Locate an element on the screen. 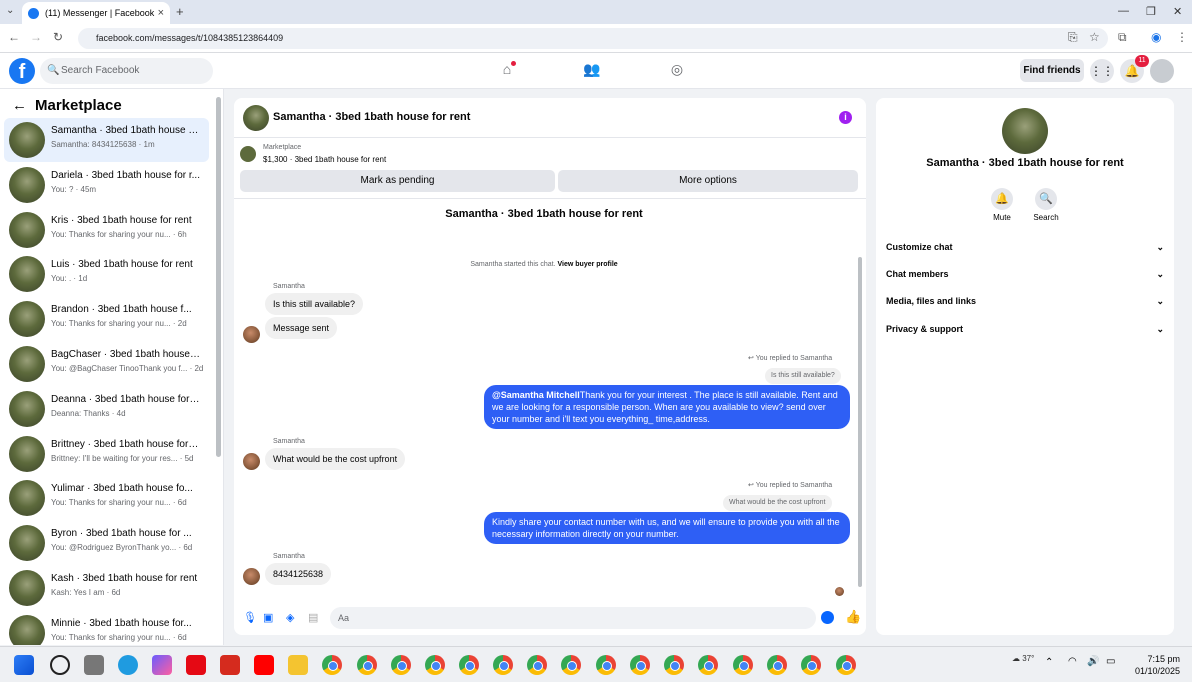 This screenshot has width=1192, height=682. find-friends-button: Find friends is located at coordinates (1052, 70).